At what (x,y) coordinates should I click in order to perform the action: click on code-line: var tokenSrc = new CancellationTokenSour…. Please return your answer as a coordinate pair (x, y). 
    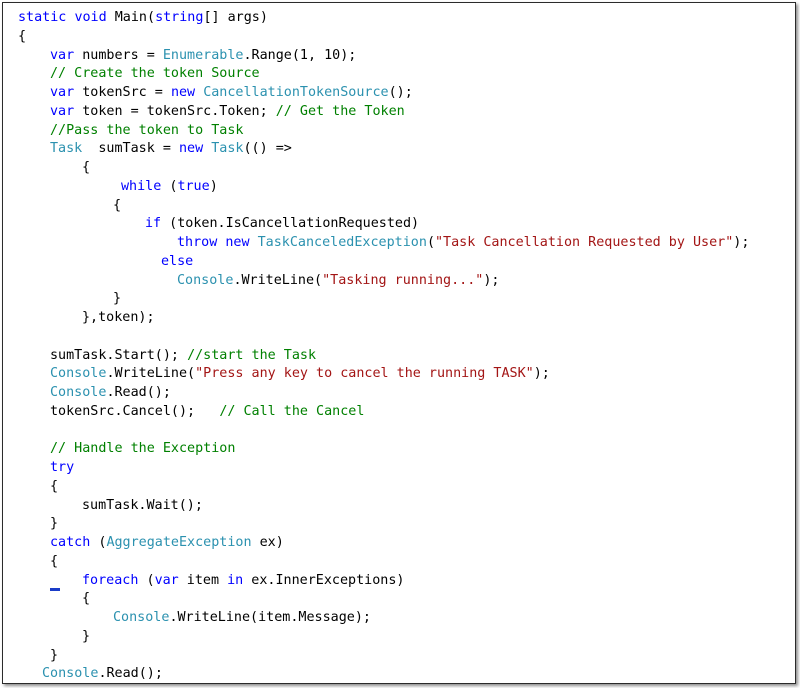
    Looking at the image, I should click on (231, 92).